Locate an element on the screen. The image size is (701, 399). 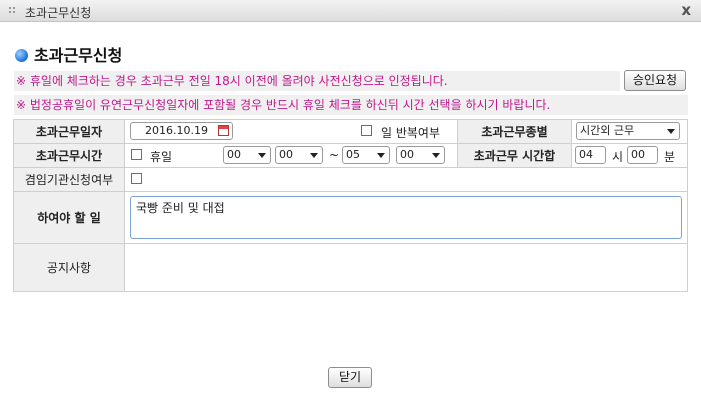
date-input: 2016.10.19 is located at coordinates (181, 131).